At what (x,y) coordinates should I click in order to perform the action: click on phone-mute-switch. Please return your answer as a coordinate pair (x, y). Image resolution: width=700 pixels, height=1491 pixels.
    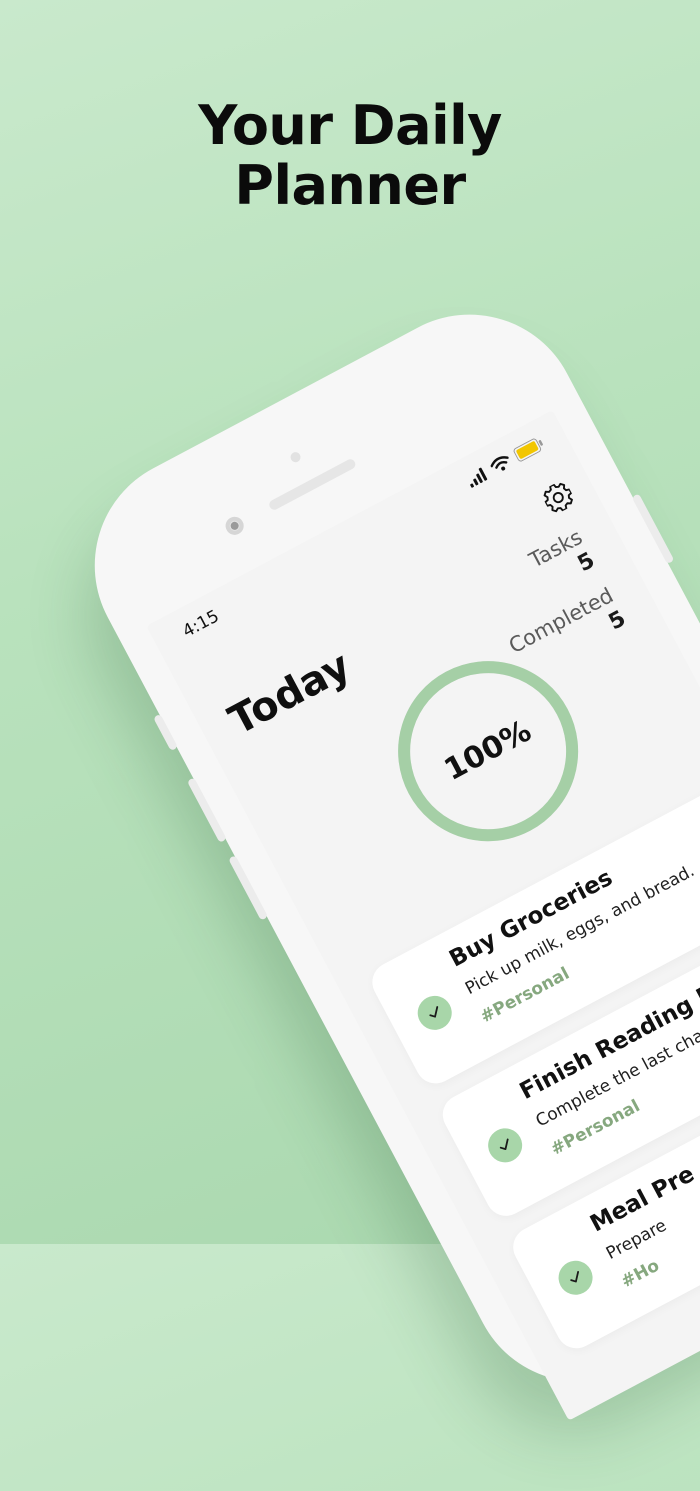
    Looking at the image, I should click on (166, 732).